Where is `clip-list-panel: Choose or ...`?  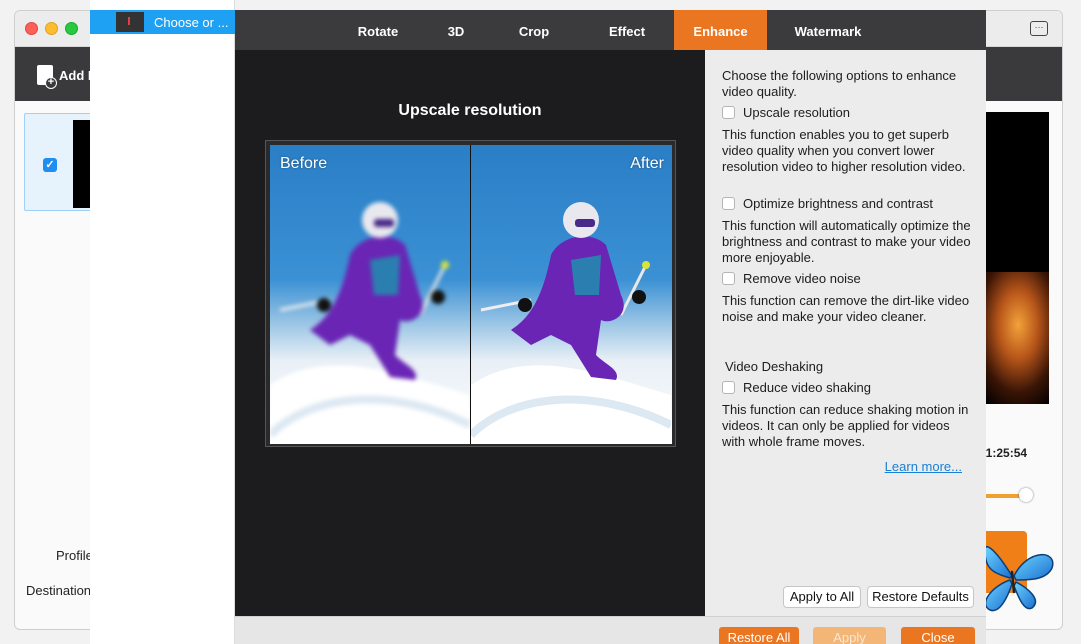 clip-list-panel: Choose or ... is located at coordinates (162, 322).